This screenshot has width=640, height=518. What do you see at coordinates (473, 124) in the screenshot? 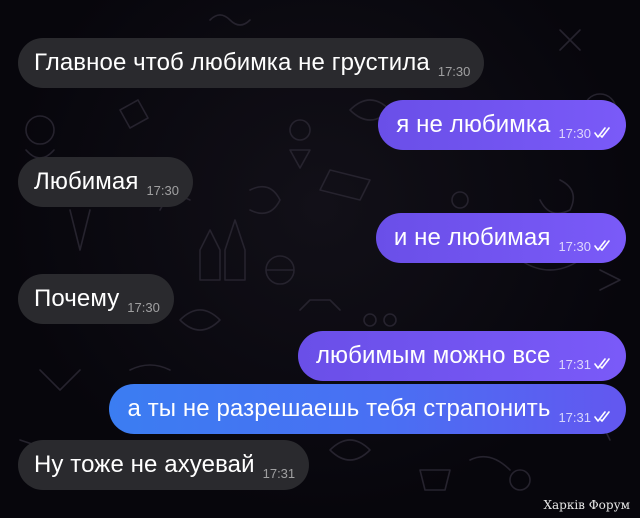
I see `message-text: я не любимка` at bounding box center [473, 124].